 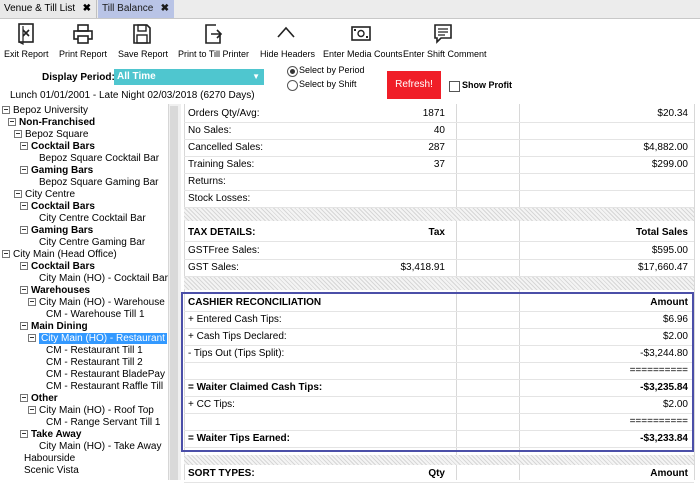 I want to click on tree-label: Warehouses, so click(x=61, y=290).